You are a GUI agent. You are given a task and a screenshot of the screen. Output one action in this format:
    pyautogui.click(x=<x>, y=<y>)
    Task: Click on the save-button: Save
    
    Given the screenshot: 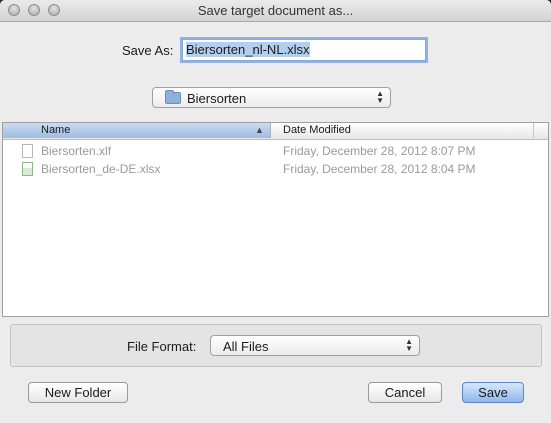 What is the action you would take?
    pyautogui.click(x=493, y=392)
    